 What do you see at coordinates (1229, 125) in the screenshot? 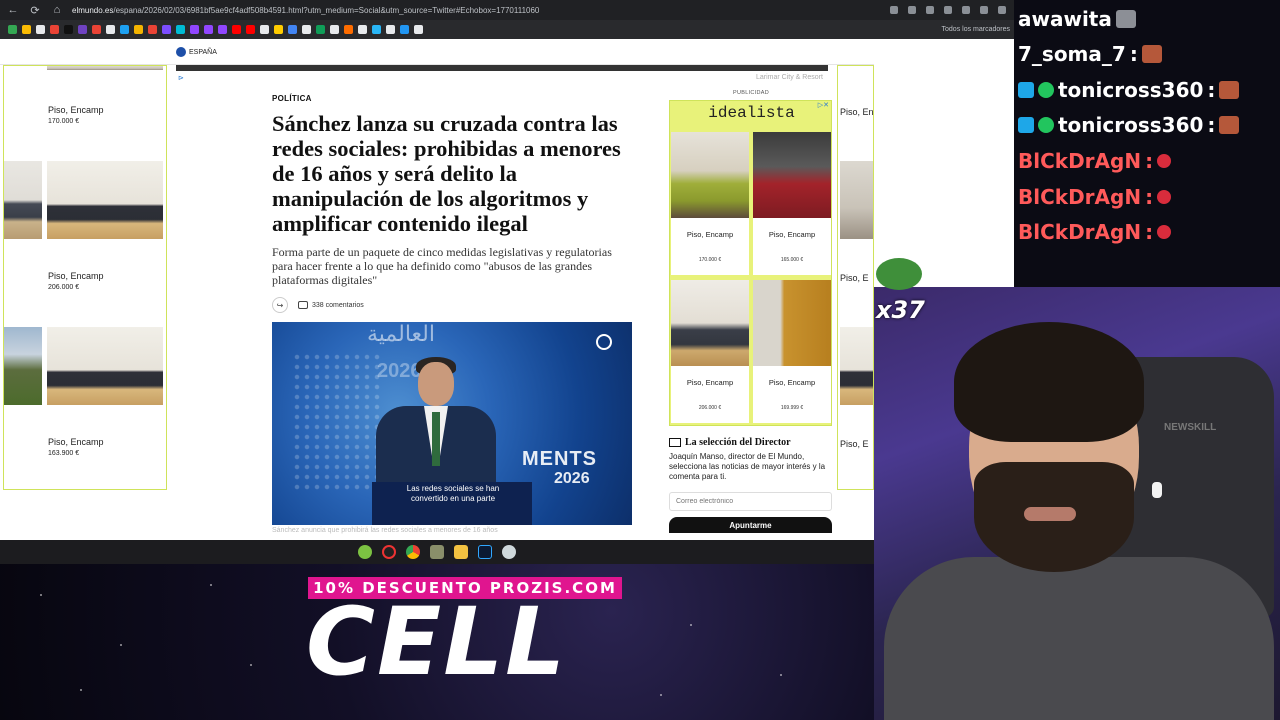
I see `emote-icon` at bounding box center [1229, 125].